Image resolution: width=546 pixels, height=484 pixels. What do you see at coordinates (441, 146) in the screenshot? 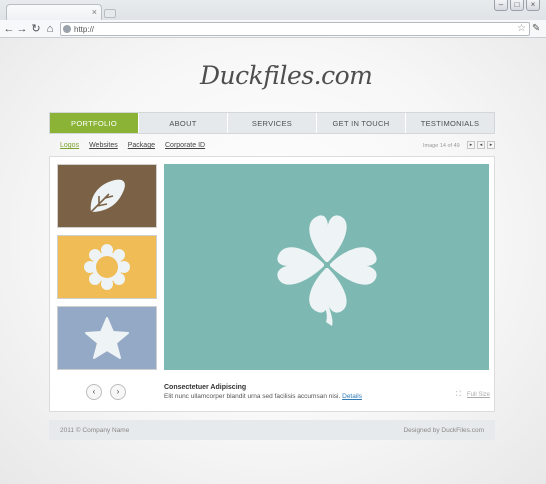
I see `image-counter: Image 14 of 49` at bounding box center [441, 146].